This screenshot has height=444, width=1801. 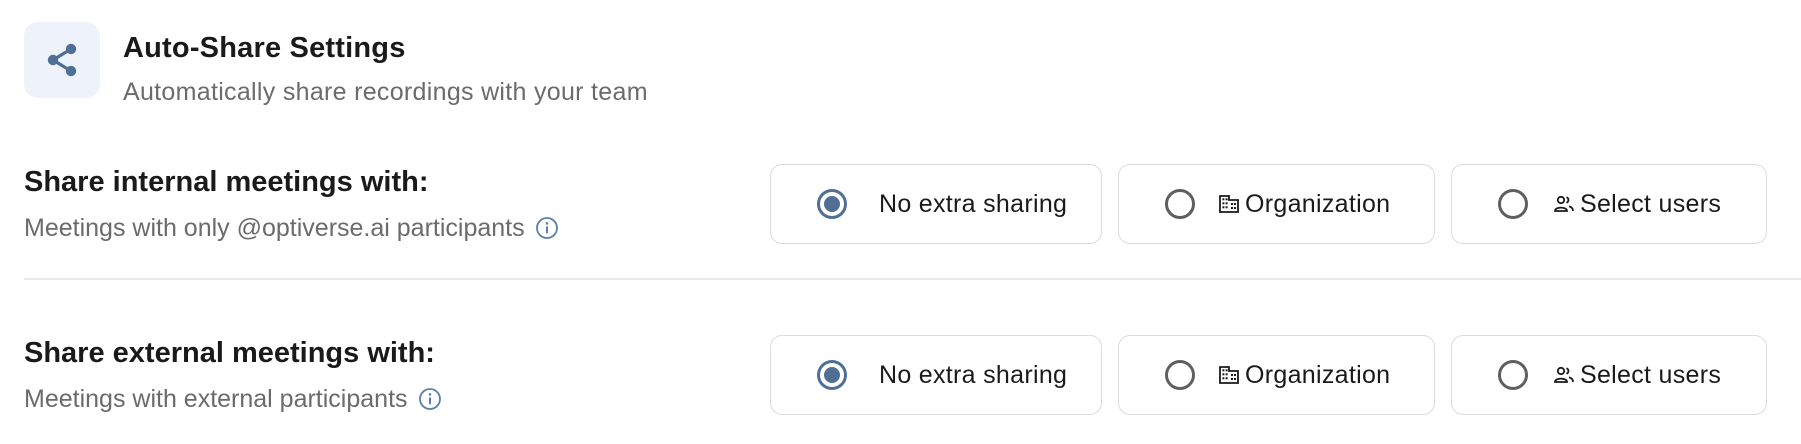 What do you see at coordinates (226, 182) in the screenshot?
I see `internal-sharing-title: Share internal meetings with:` at bounding box center [226, 182].